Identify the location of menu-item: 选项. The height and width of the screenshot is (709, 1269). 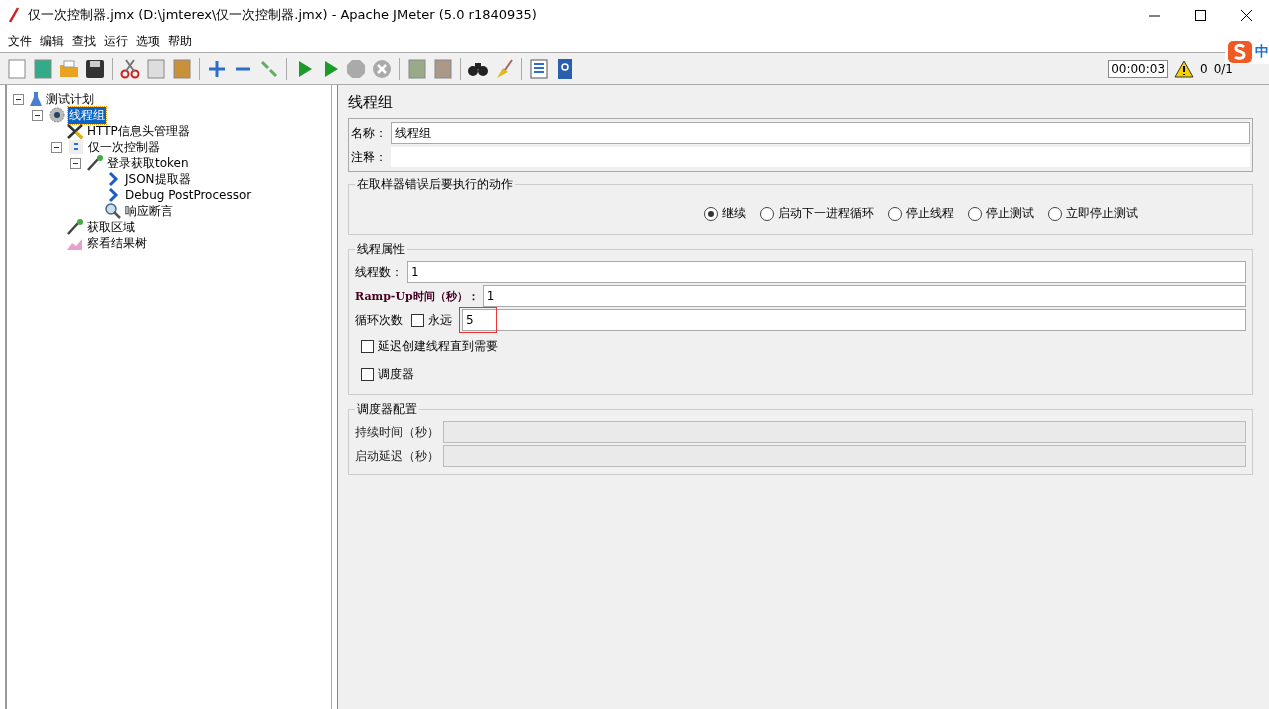
(148, 41).